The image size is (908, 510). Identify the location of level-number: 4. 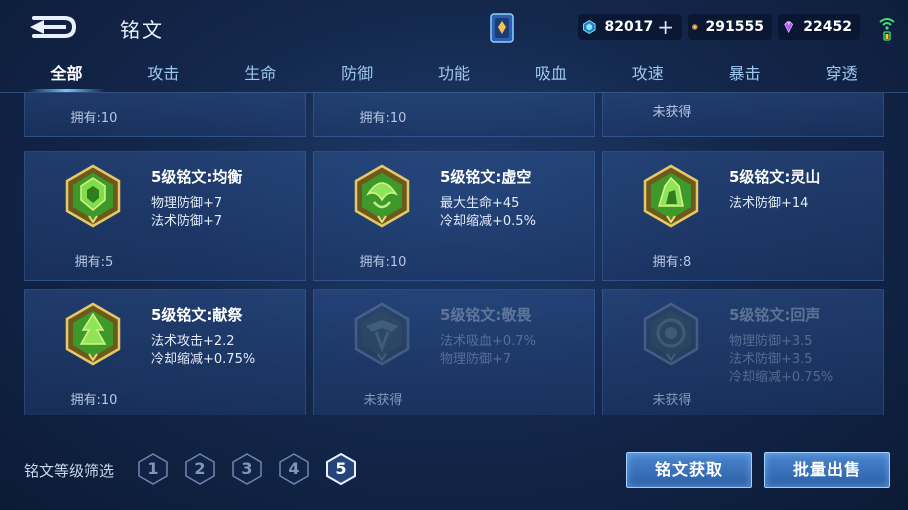
(294, 468).